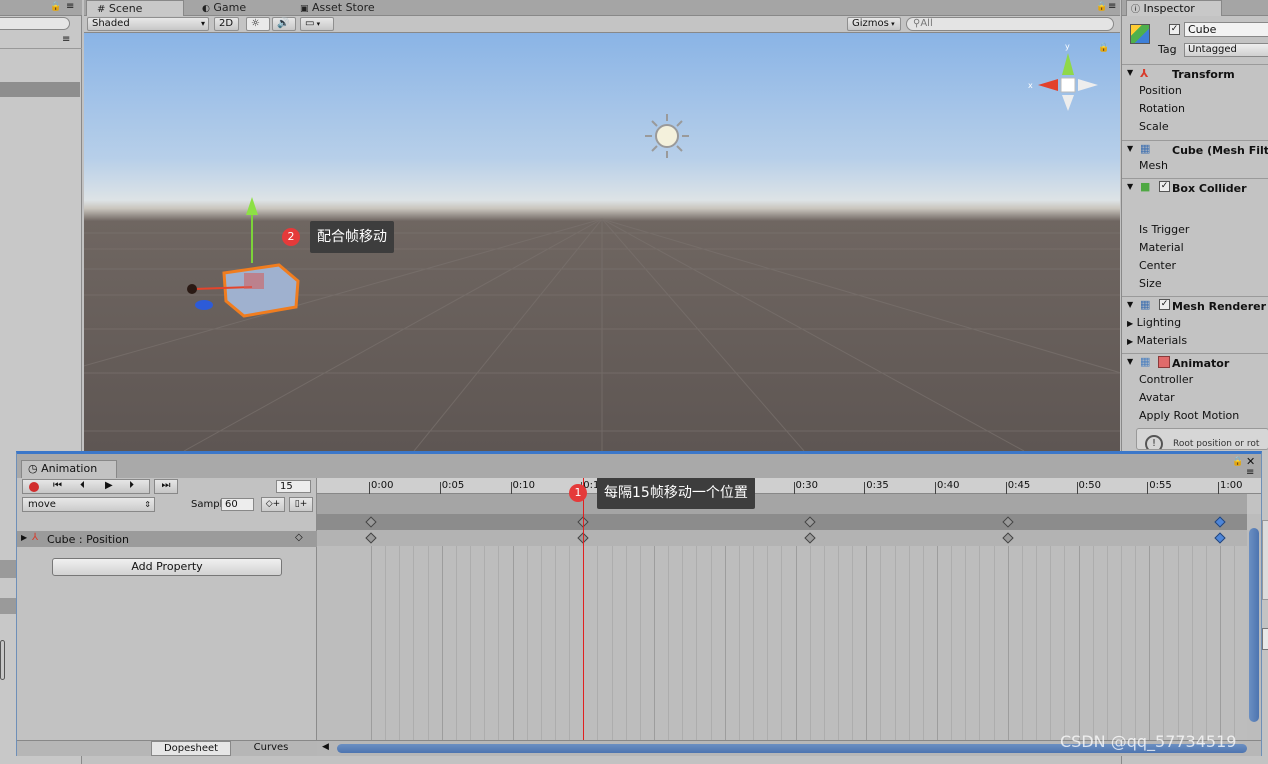 This screenshot has width=1268, height=764. What do you see at coordinates (41, 41) in the screenshot?
I see `project-toolbar: ≡` at bounding box center [41, 41].